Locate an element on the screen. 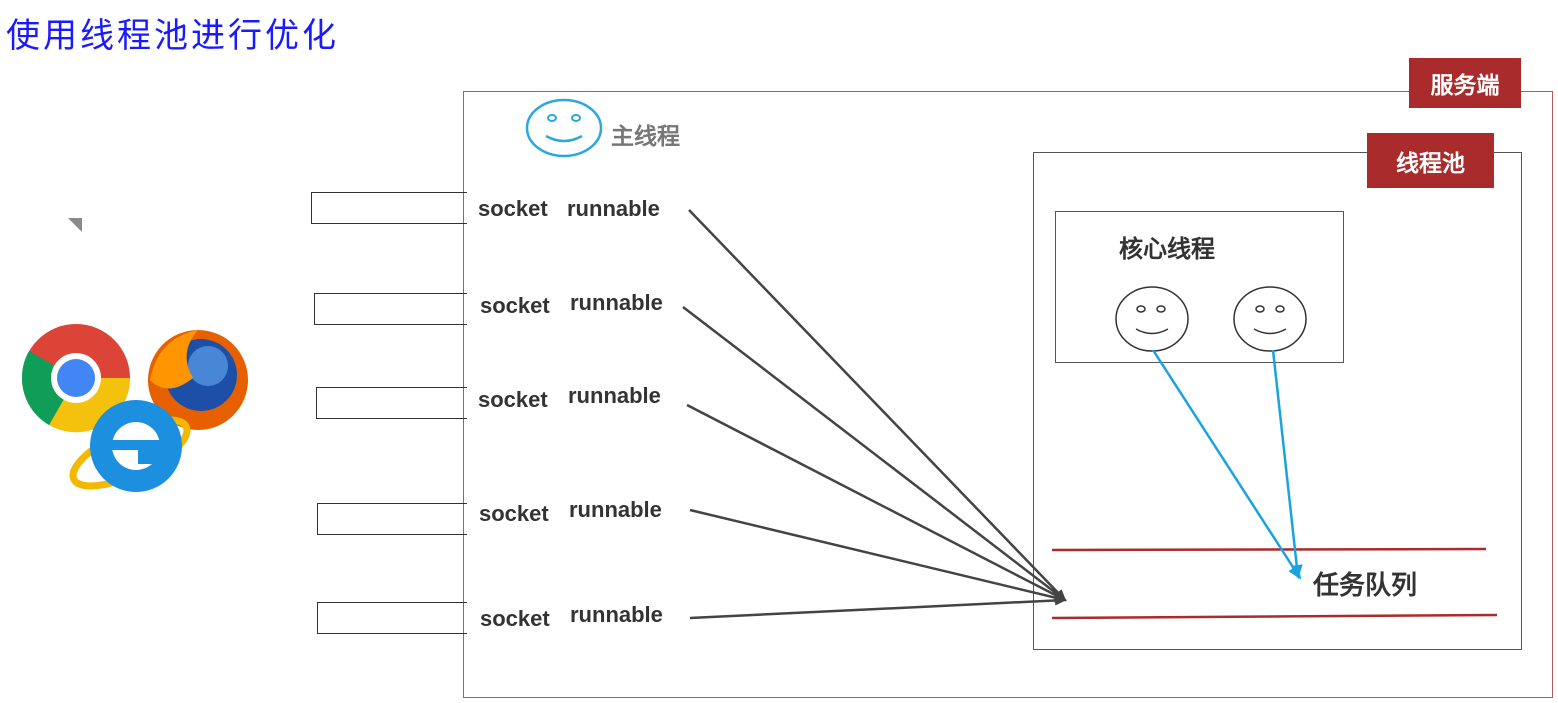 This screenshot has width=1558, height=703. queue-line-top is located at coordinates (1269, 549).